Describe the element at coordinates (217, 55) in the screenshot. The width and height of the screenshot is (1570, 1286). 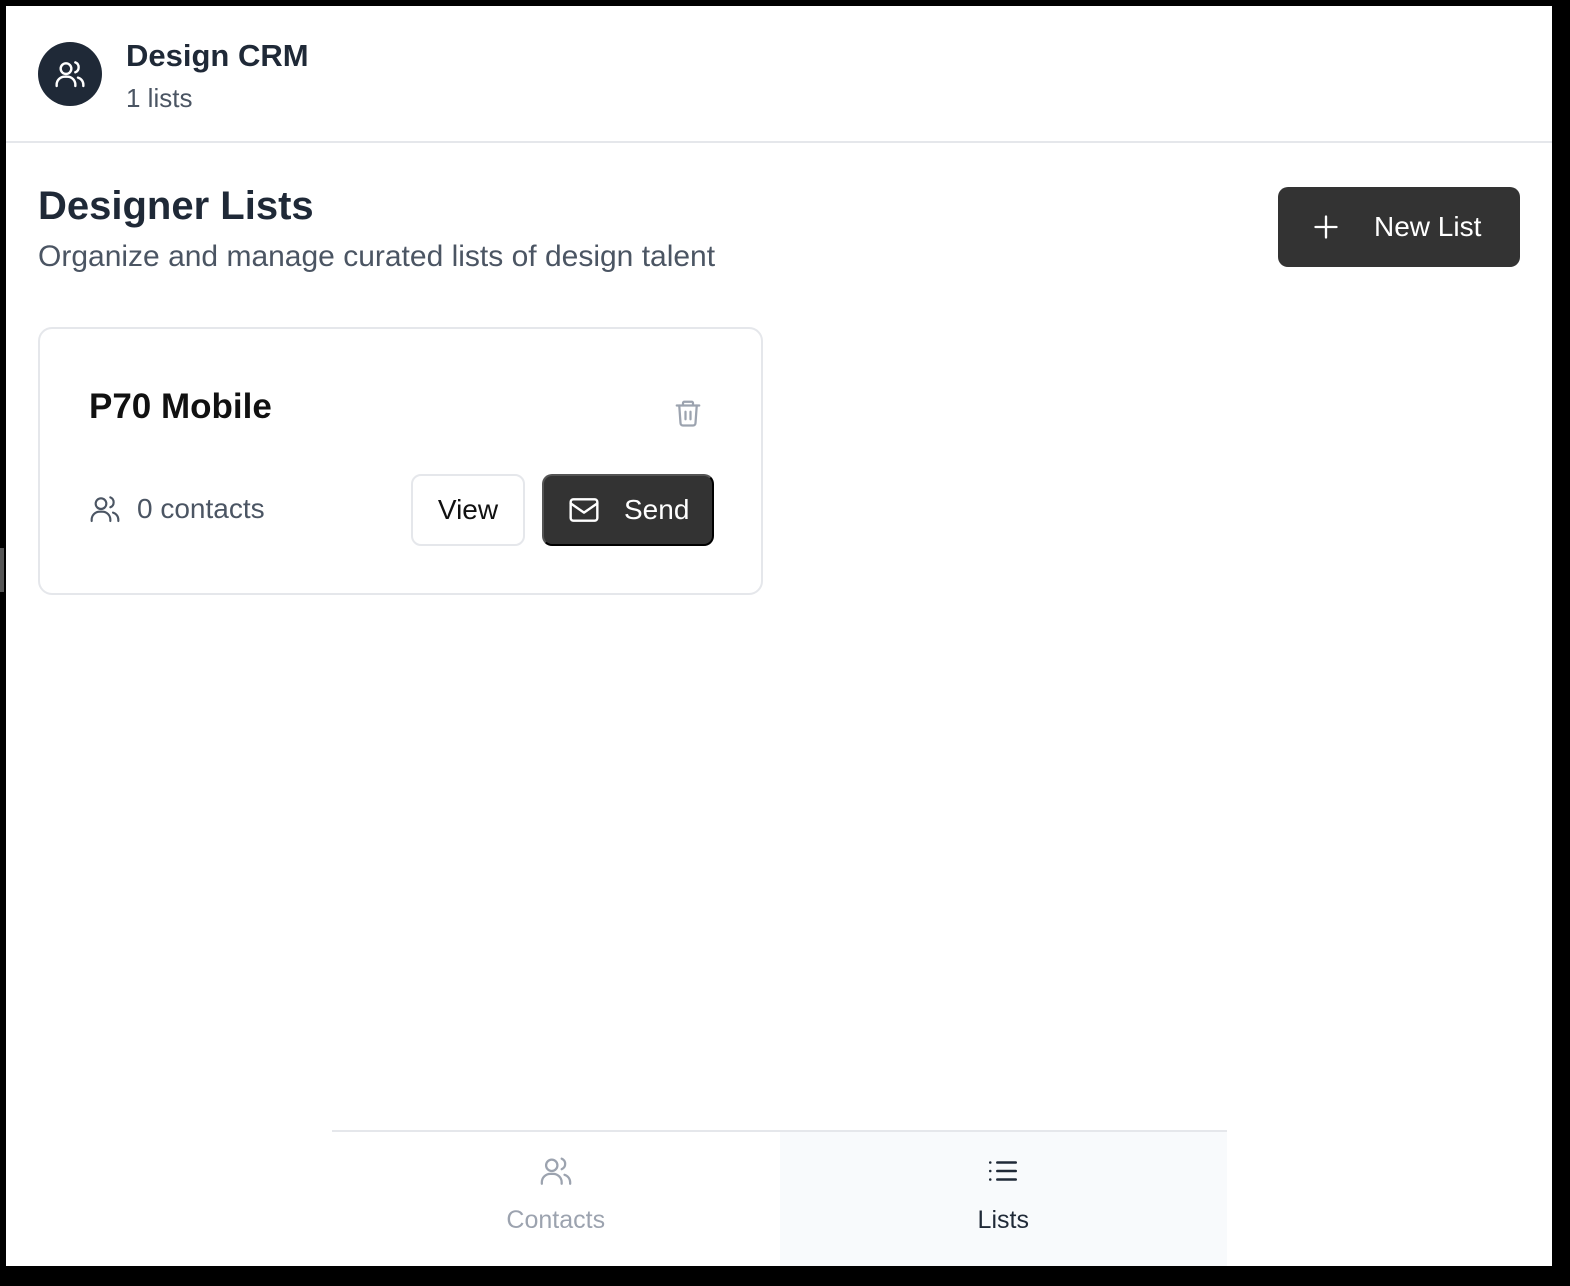
I see `app-title: Design CRM` at that location.